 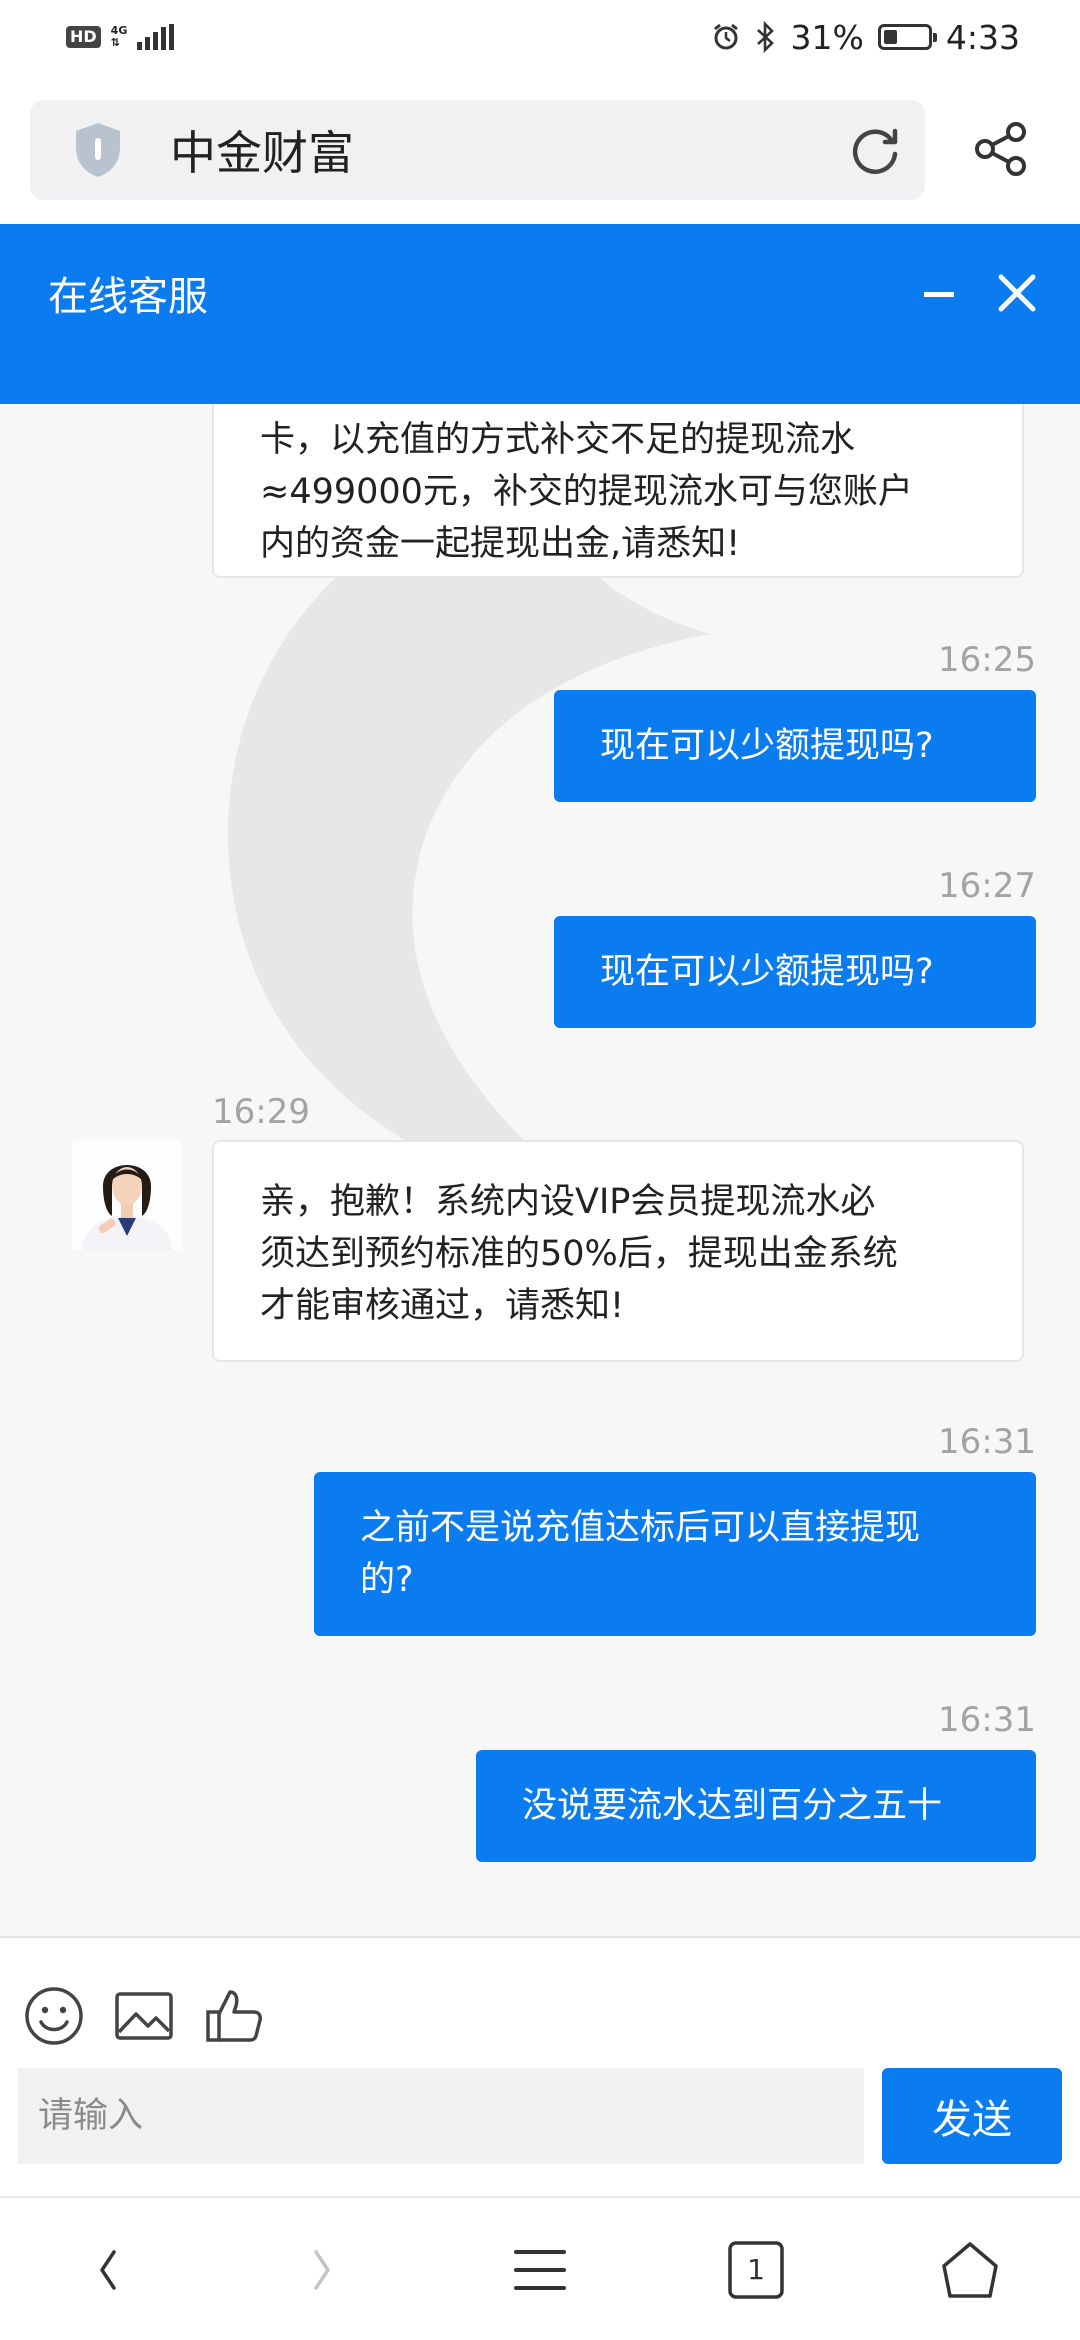 I want to click on agent-avatar, so click(x=127, y=1195).